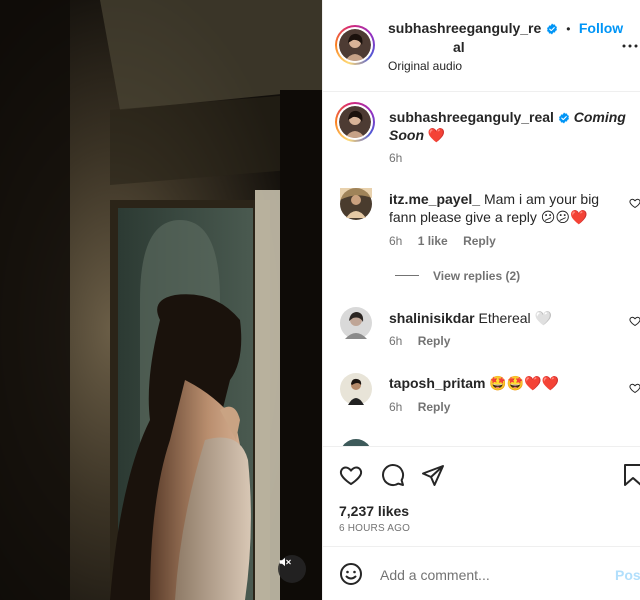 Image resolution: width=640 pixels, height=600 pixels. What do you see at coordinates (504, 318) in the screenshot?
I see `comment-text: Ethereal` at bounding box center [504, 318].